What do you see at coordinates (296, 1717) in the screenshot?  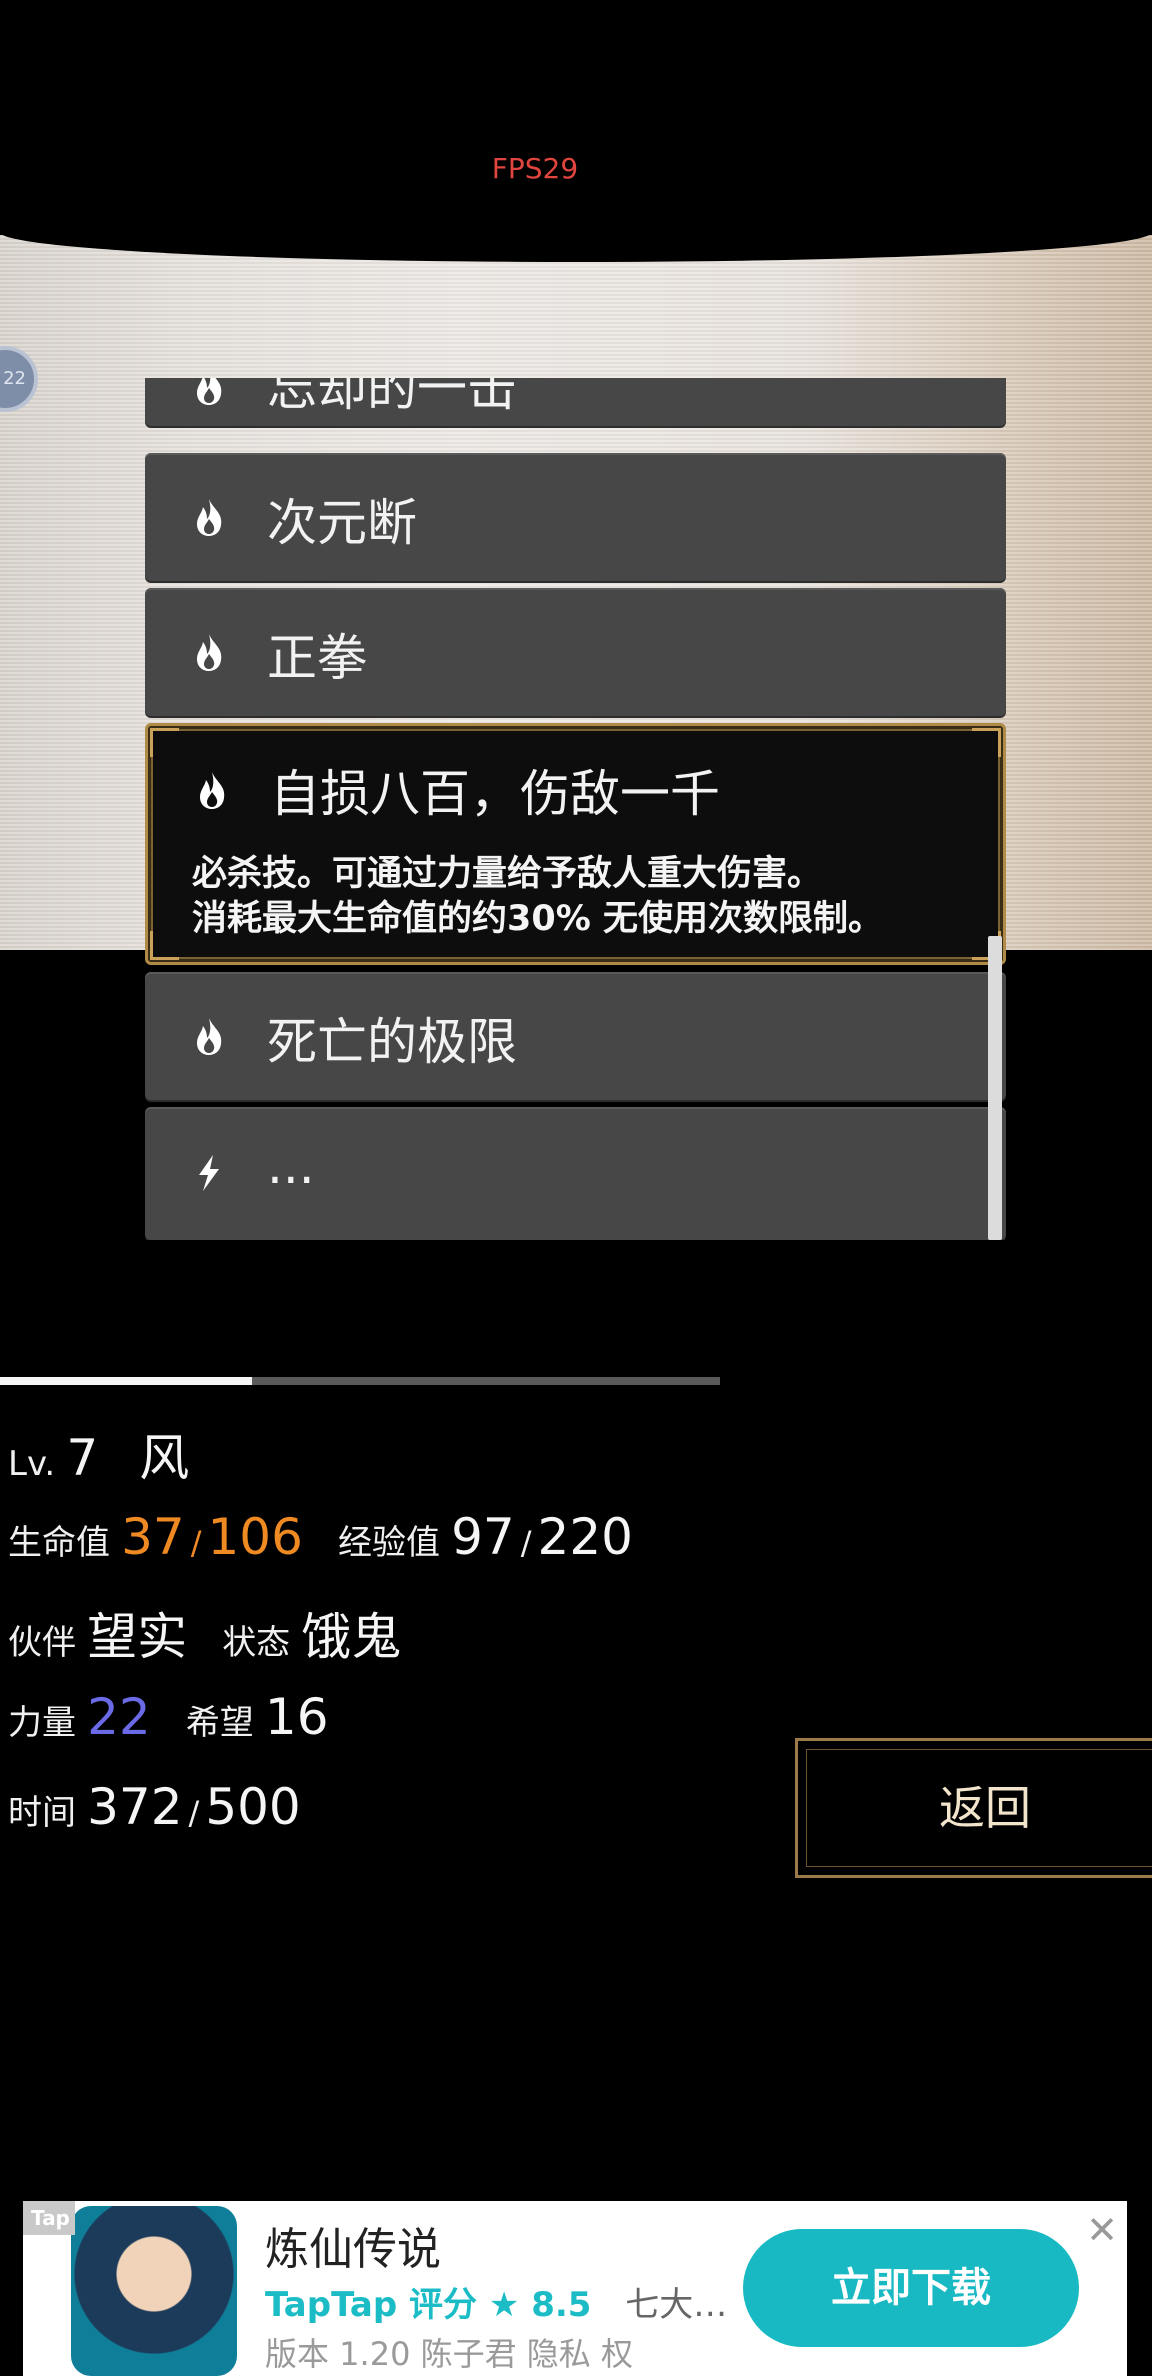 I see `hope-value: 16` at bounding box center [296, 1717].